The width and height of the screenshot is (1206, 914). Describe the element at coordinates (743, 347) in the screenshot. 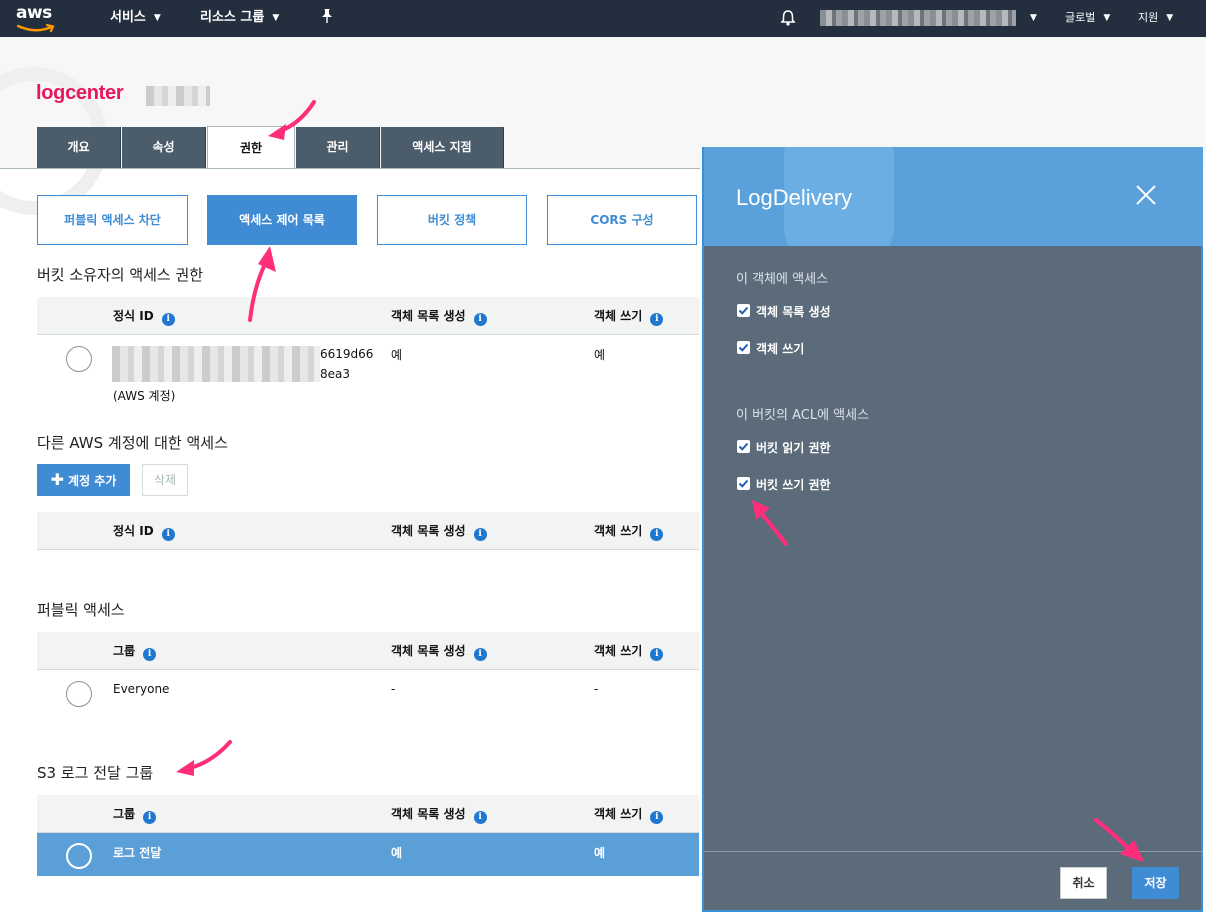

I see `object-write-checkbox` at that location.